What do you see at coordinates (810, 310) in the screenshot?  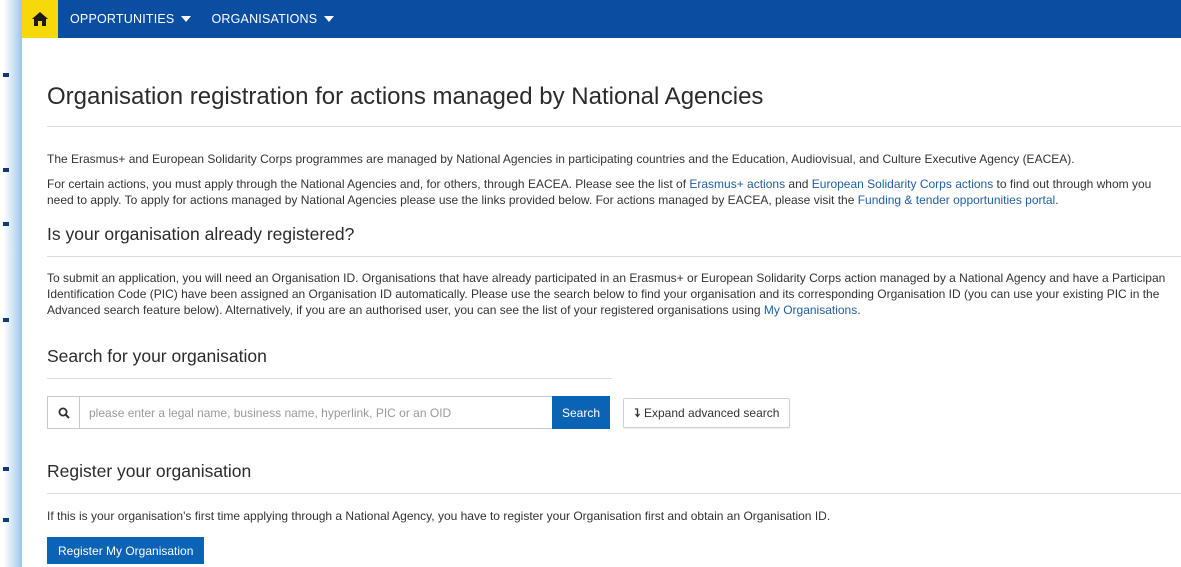 I see `my-organisations-link: My Organisations` at bounding box center [810, 310].